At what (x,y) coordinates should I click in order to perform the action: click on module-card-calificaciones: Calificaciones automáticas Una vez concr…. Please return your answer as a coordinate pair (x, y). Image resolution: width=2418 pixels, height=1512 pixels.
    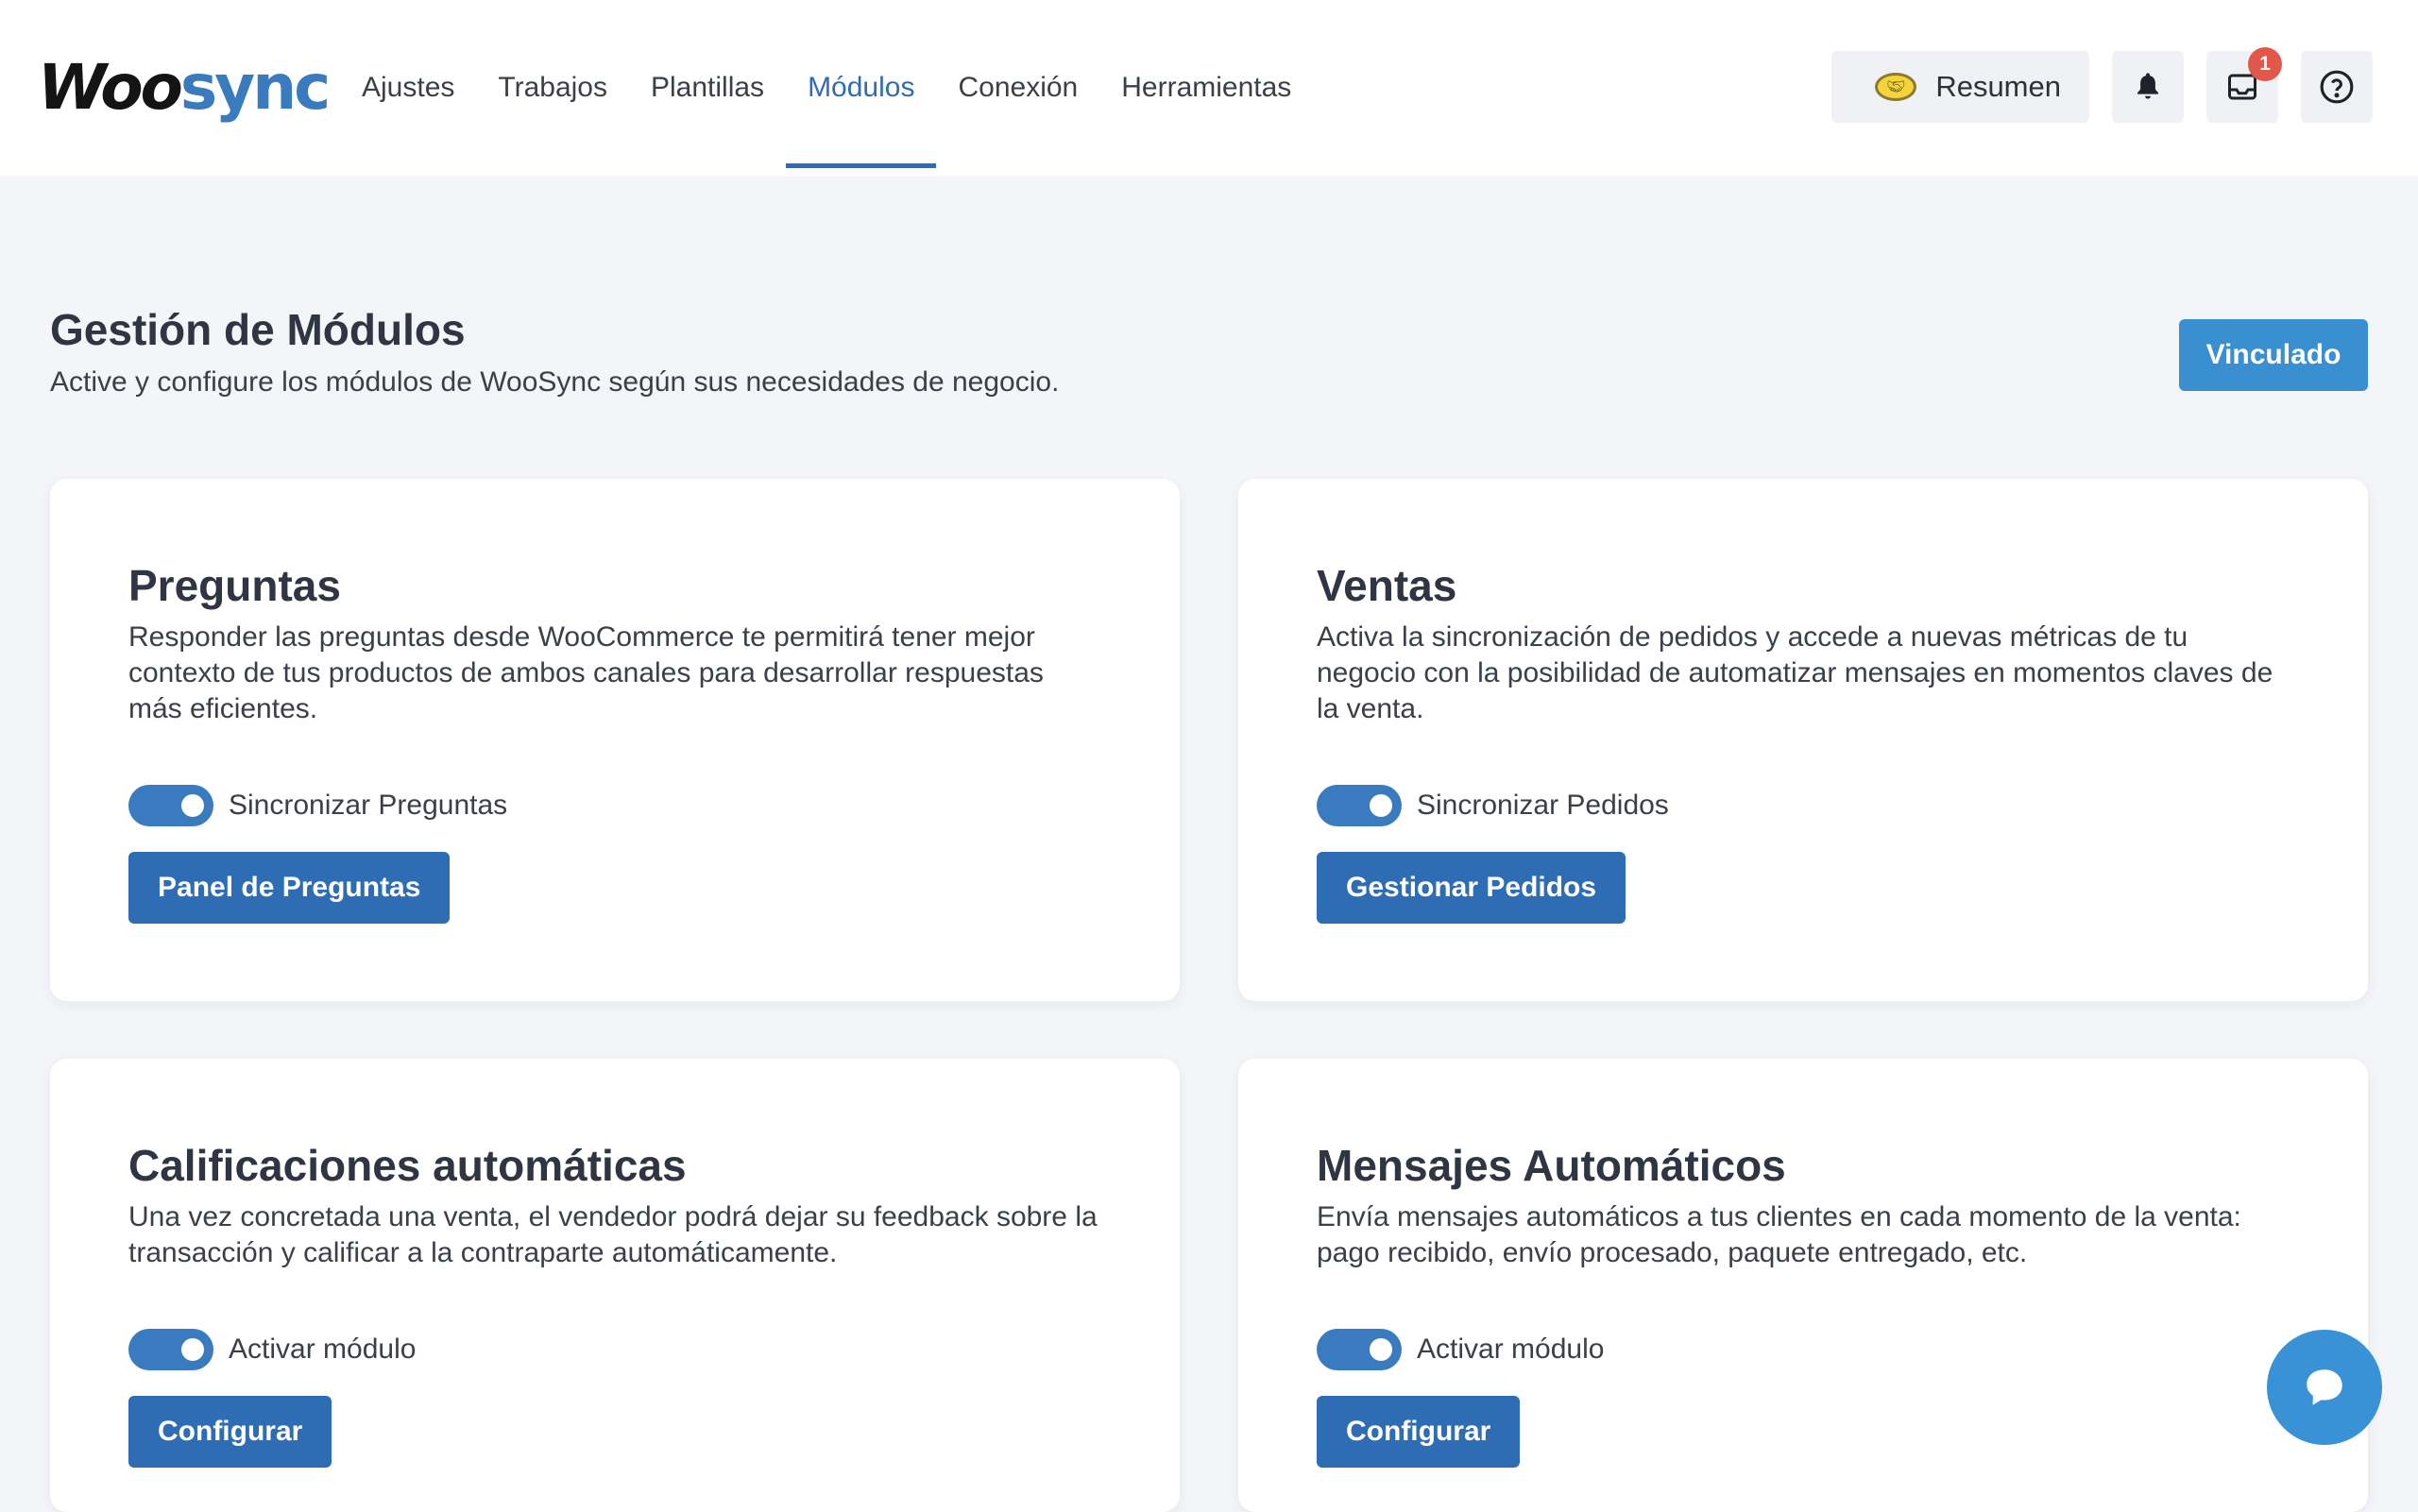
    Looking at the image, I should click on (615, 1285).